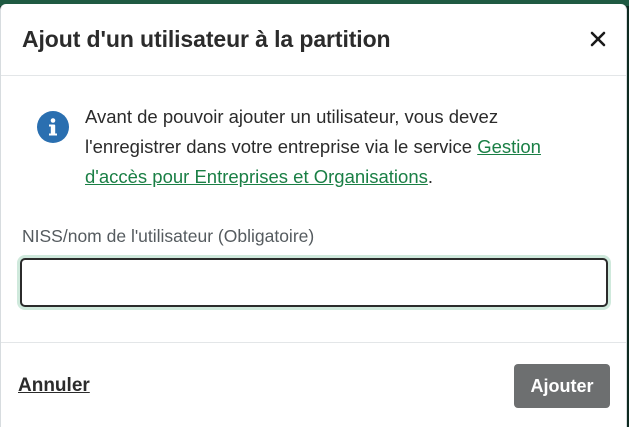 The image size is (629, 427). I want to click on info-icon, so click(53, 127).